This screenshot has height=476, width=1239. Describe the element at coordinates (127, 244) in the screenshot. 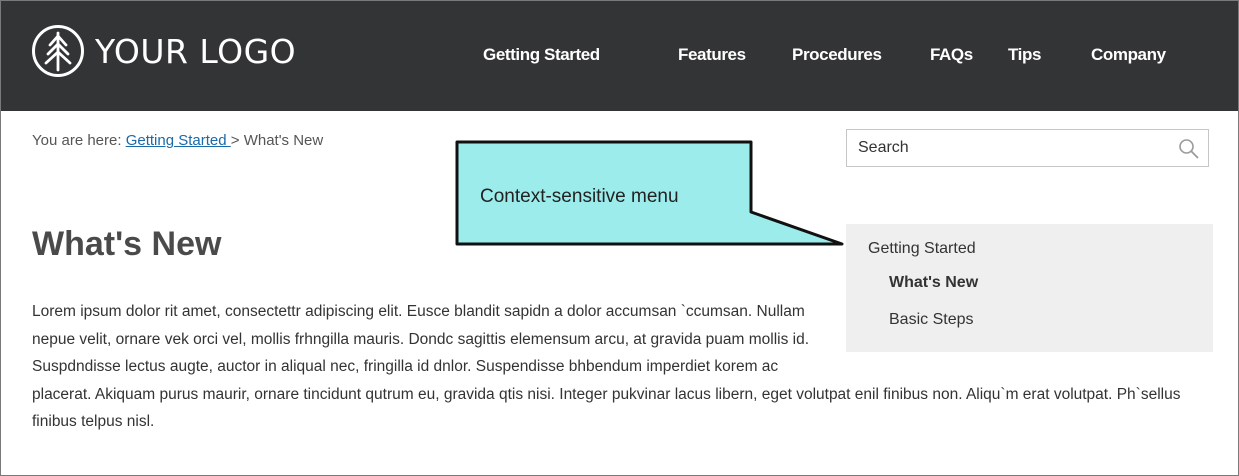

I see `page-title: What's New` at that location.